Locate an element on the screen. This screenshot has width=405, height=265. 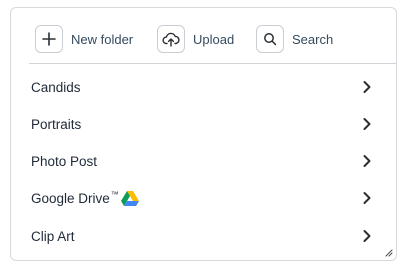
resize-handle-icon is located at coordinates (388, 252).